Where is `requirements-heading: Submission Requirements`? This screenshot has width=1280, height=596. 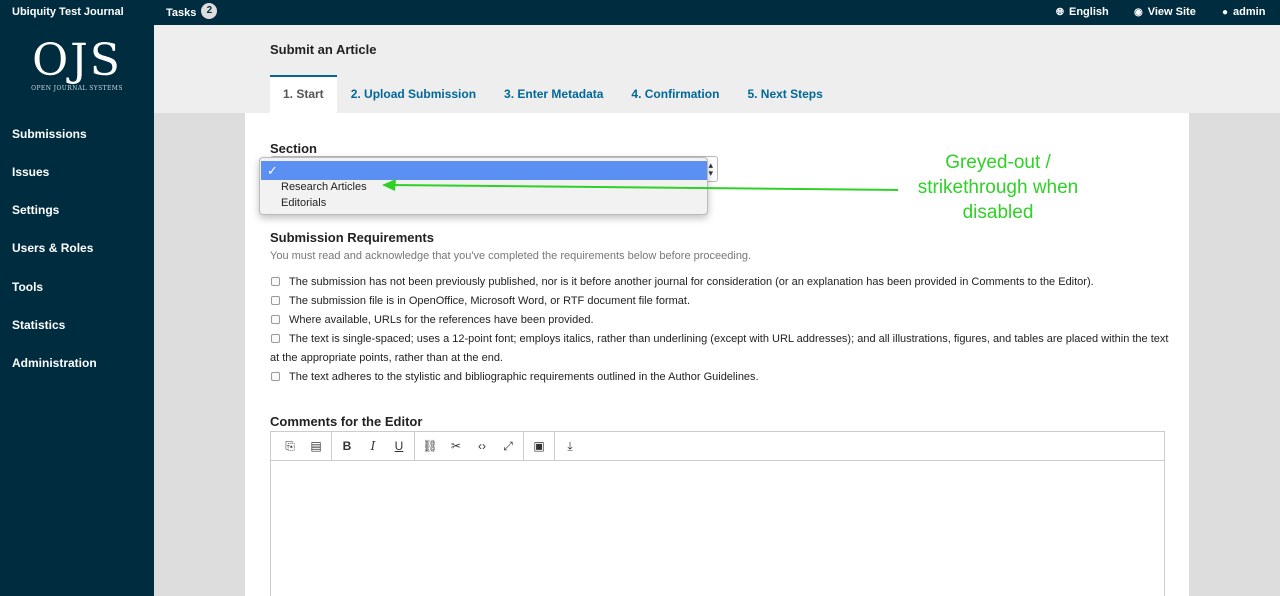 requirements-heading: Submission Requirements is located at coordinates (352, 237).